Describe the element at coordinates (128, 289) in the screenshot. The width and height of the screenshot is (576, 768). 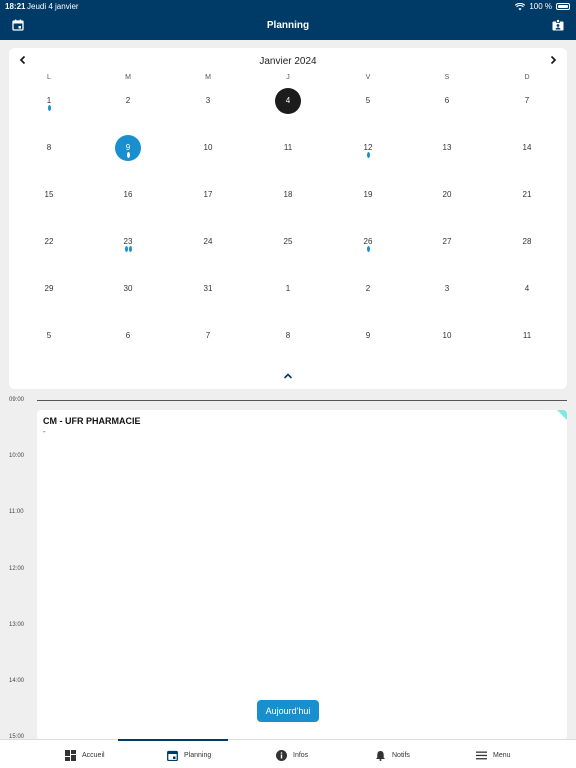
I see `calendar-day: 30` at that location.